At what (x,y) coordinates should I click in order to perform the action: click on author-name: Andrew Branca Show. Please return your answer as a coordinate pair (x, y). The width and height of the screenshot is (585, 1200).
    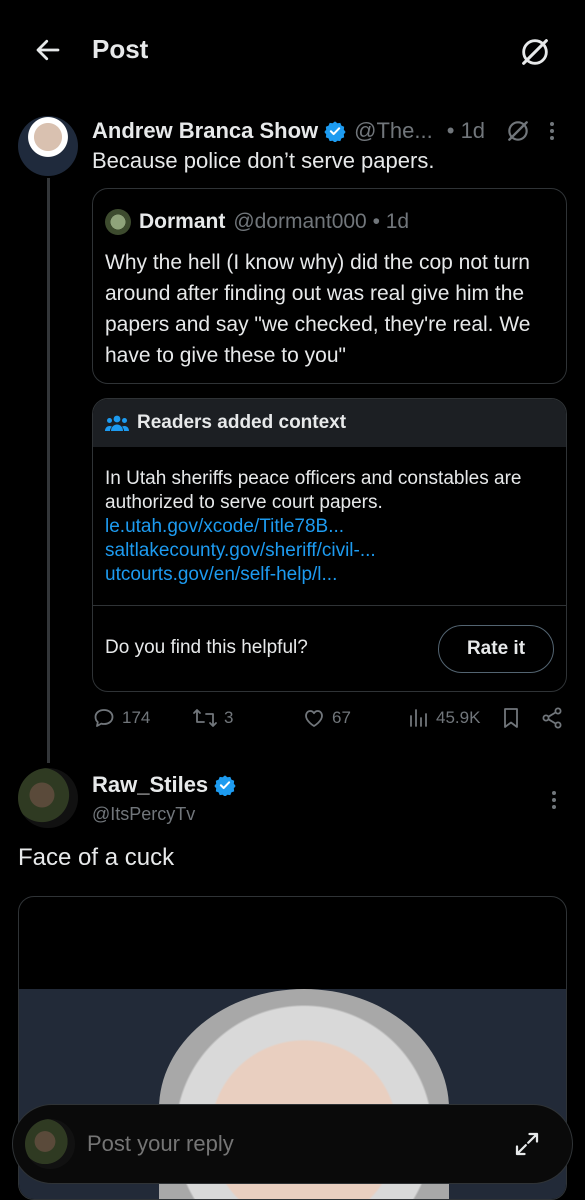
    Looking at the image, I should click on (205, 131).